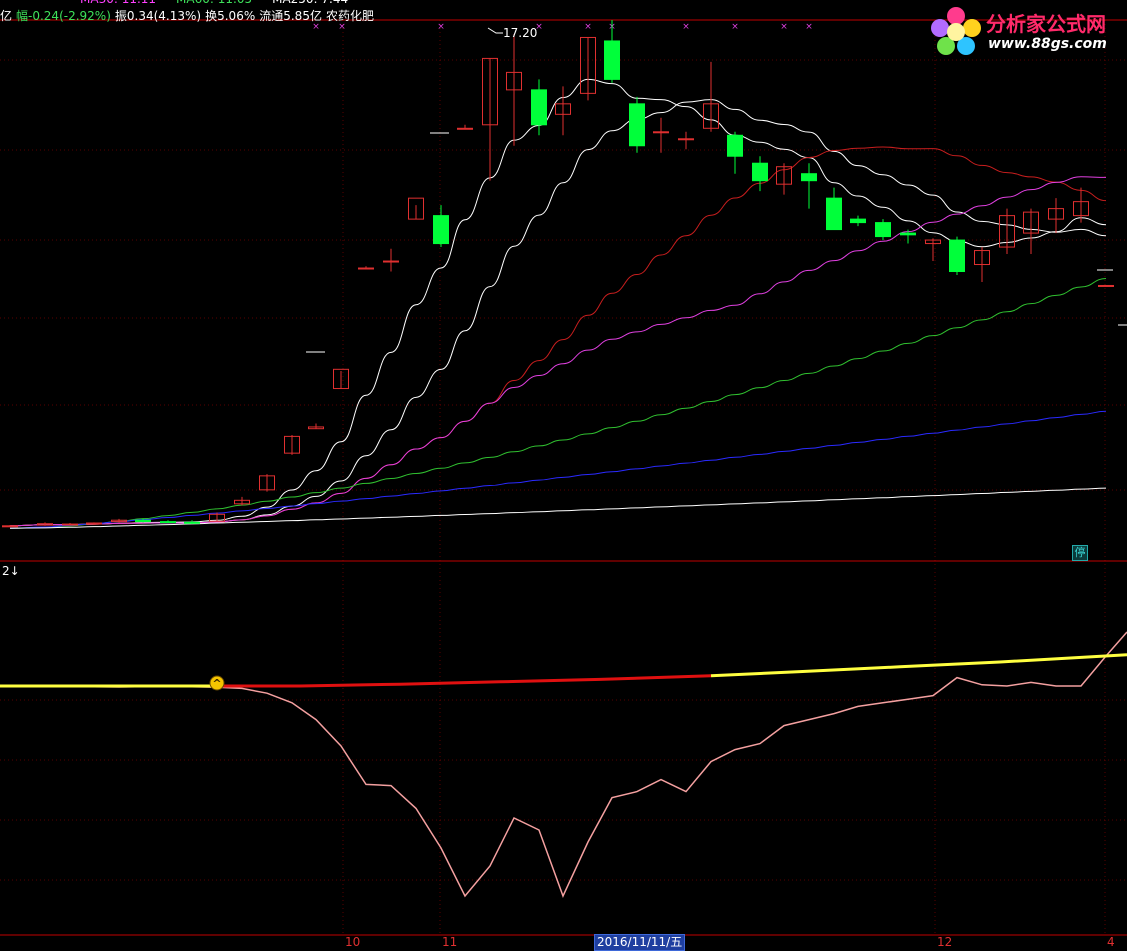 Image resolution: width=1127 pixels, height=951 pixels. I want to click on header-item: 换5.06%, so click(230, 16).